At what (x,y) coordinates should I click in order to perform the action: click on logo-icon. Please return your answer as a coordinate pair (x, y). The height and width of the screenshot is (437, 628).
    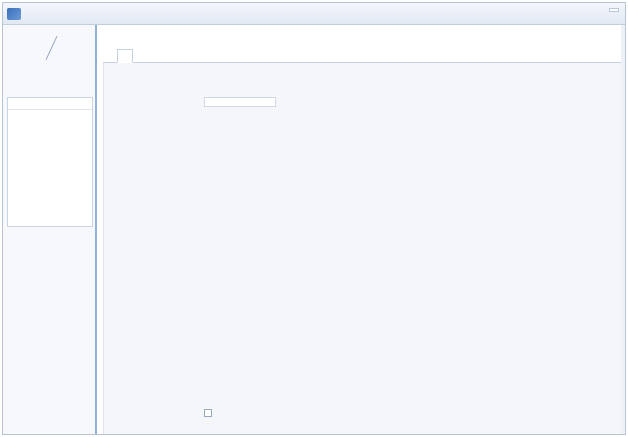
    Looking at the image, I should click on (14, 14).